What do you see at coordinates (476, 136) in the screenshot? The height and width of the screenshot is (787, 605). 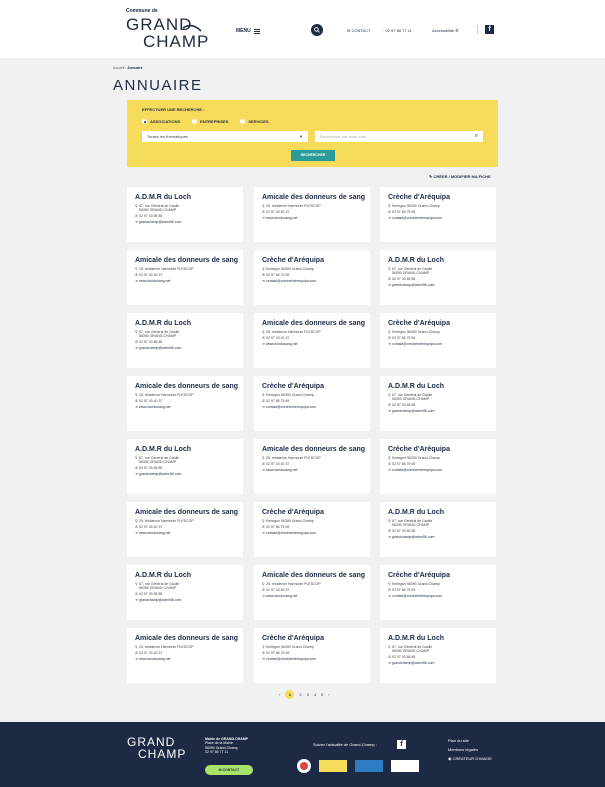 I see `search-icon: ⌕` at bounding box center [476, 136].